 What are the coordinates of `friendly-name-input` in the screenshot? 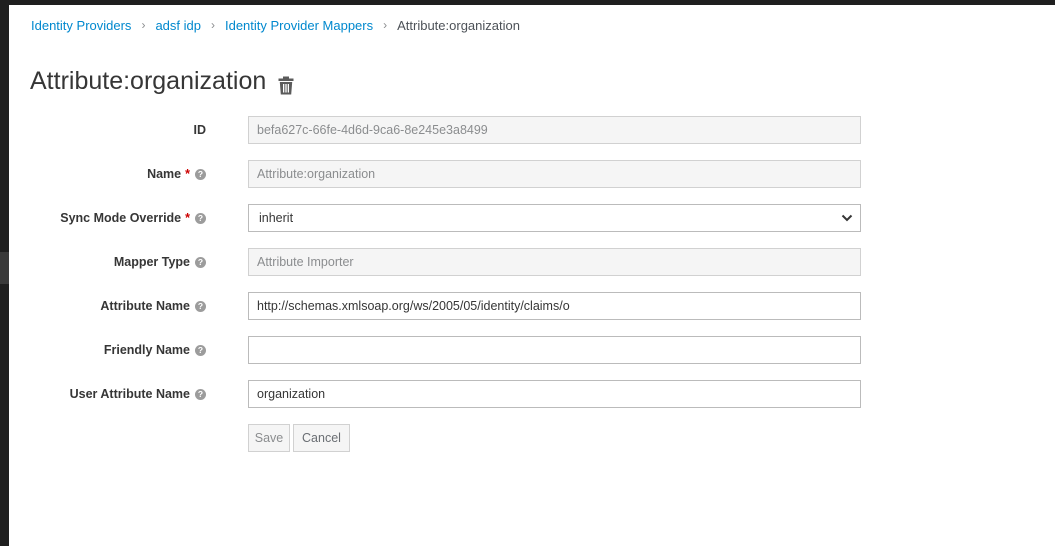 It's located at (554, 350).